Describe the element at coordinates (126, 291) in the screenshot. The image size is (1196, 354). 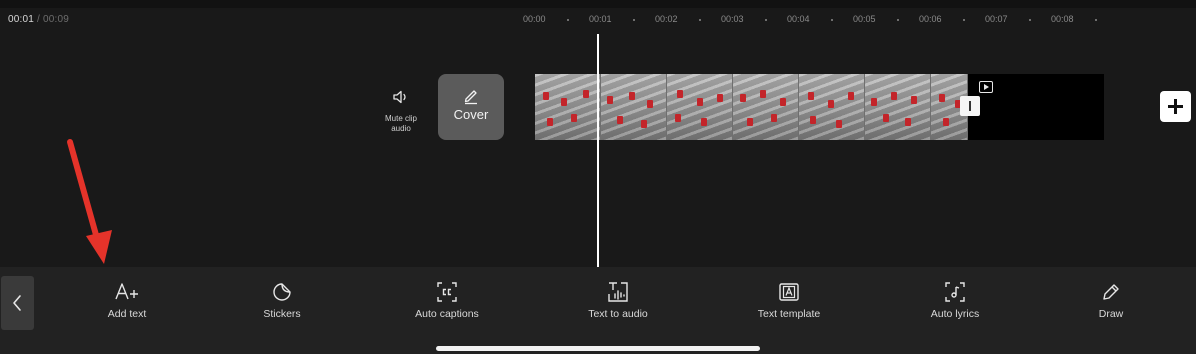
I see `add-text-icon` at that location.